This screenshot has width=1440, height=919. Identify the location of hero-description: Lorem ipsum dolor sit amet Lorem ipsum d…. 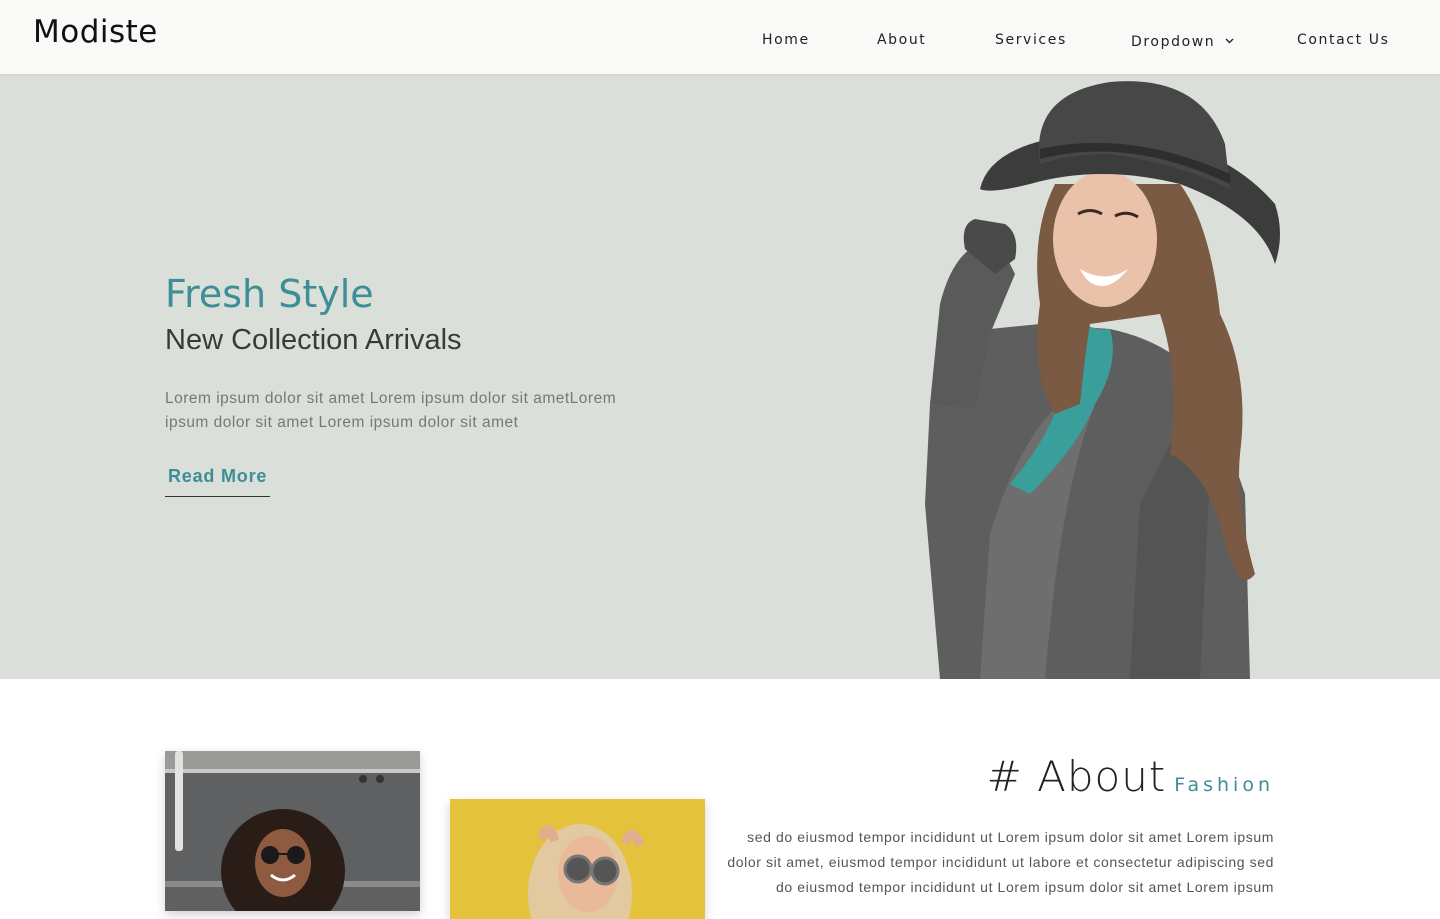
(391, 410).